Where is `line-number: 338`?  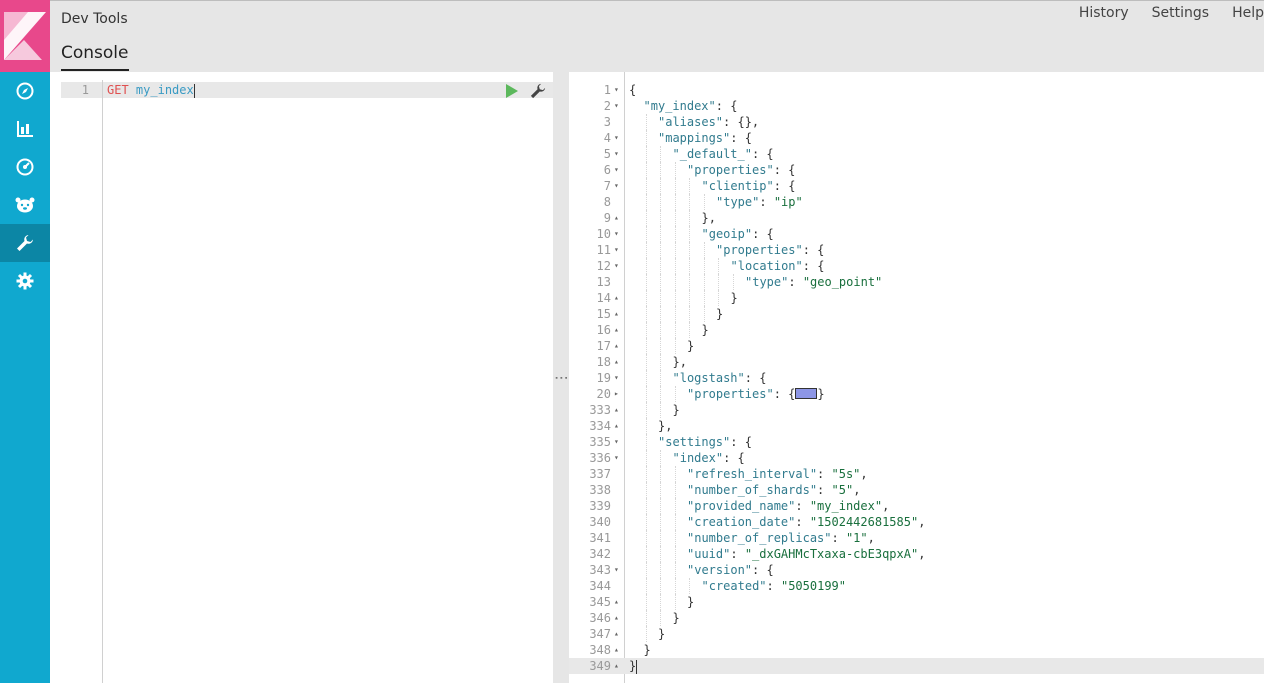 line-number: 338 is located at coordinates (600, 490).